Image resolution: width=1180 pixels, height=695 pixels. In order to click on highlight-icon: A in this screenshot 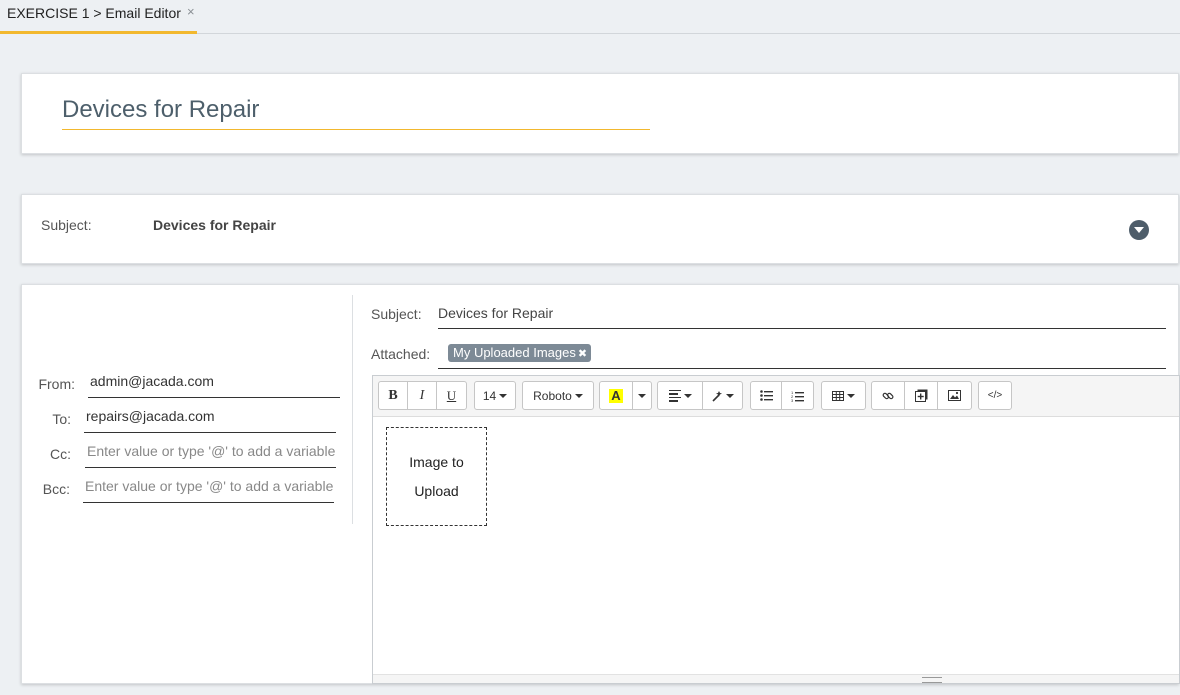, I will do `click(616, 395)`.